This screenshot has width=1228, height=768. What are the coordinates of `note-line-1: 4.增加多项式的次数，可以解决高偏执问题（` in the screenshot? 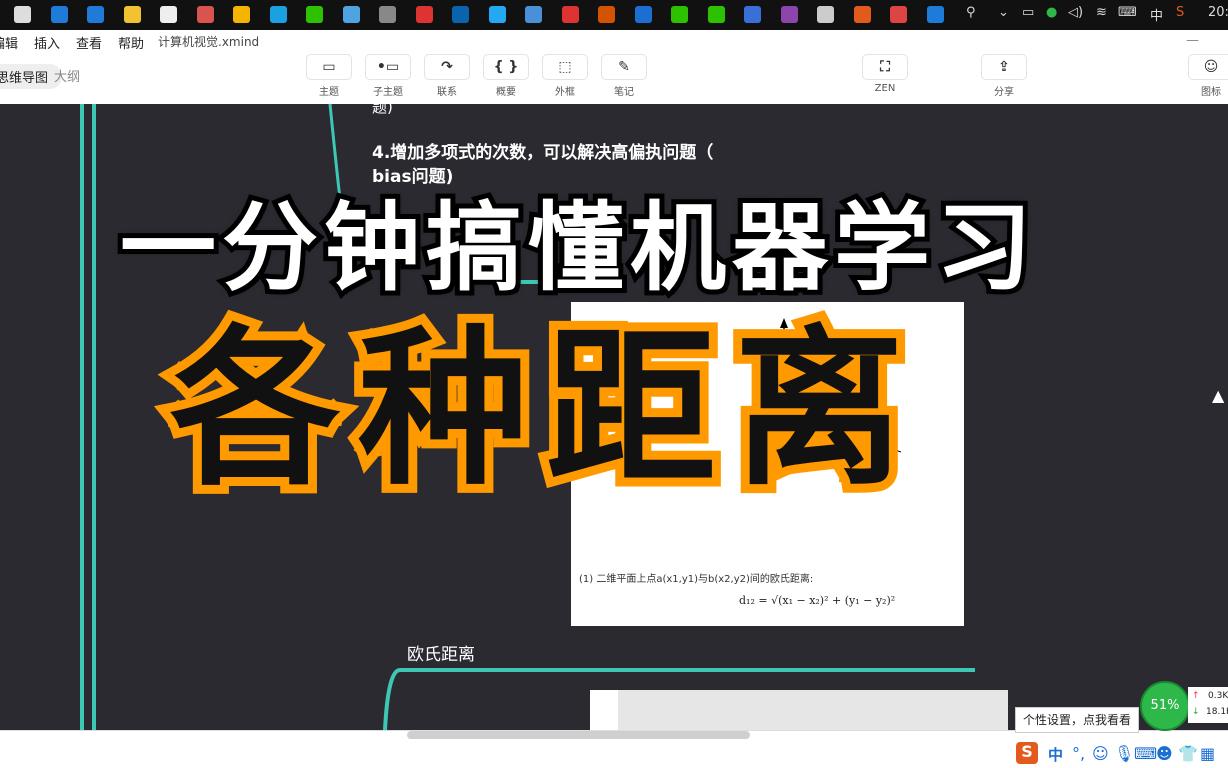 It's located at (543, 153).